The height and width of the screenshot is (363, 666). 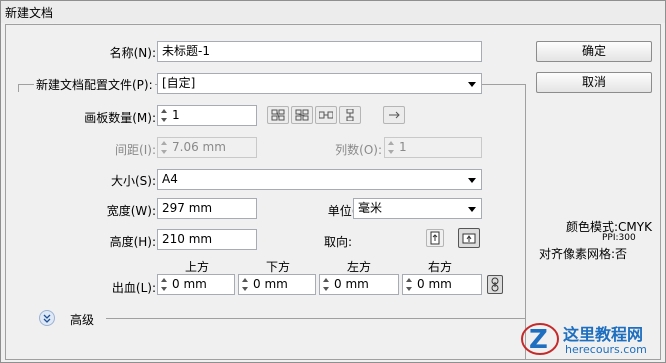 What do you see at coordinates (132, 242) in the screenshot?
I see `height-label: 高度(H):` at bounding box center [132, 242].